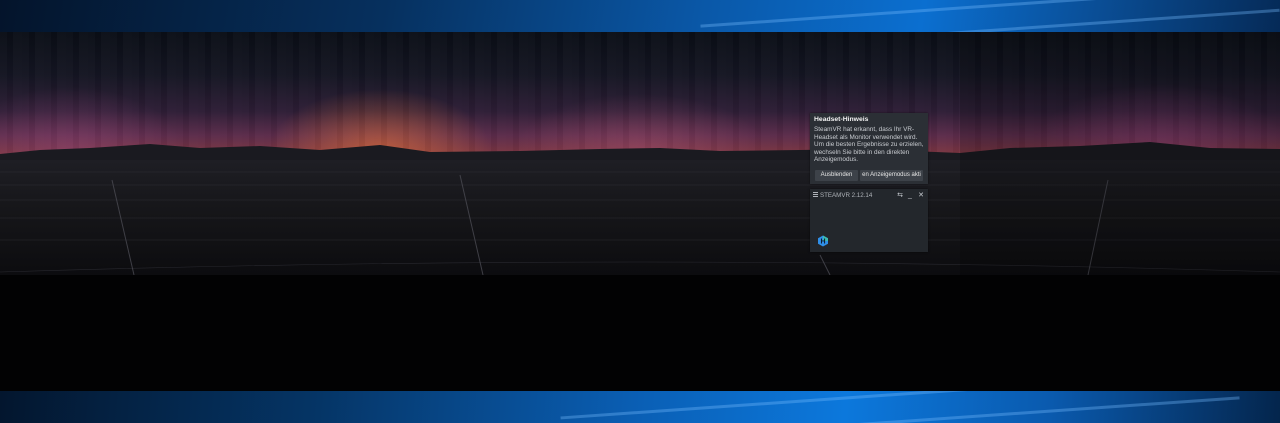 Image resolution: width=1280 pixels, height=423 pixels. What do you see at coordinates (921, 195) in the screenshot?
I see `close-icon: ✕` at bounding box center [921, 195].